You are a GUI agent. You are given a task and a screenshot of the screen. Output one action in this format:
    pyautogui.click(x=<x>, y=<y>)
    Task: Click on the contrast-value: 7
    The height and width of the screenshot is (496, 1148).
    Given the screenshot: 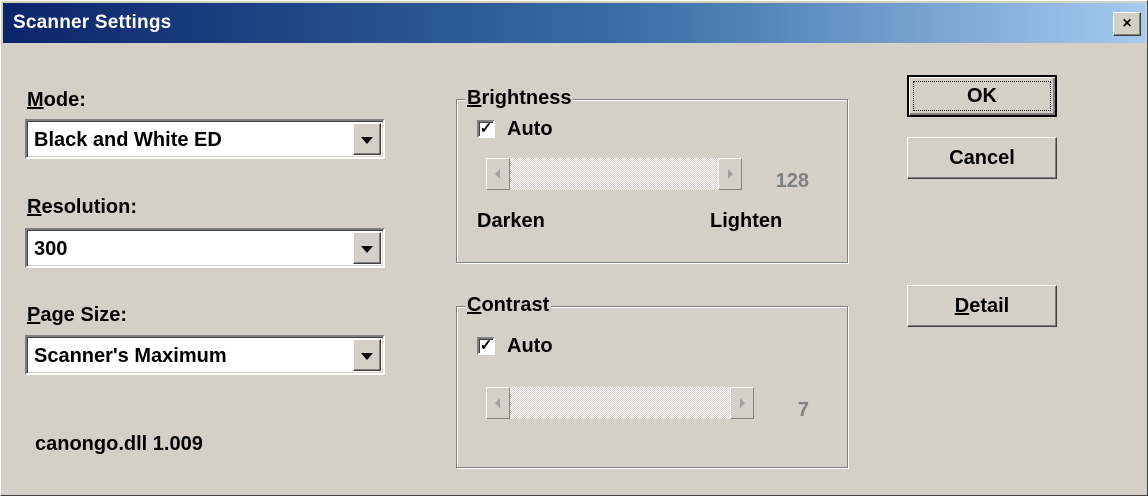 What is the action you would take?
    pyautogui.click(x=803, y=410)
    